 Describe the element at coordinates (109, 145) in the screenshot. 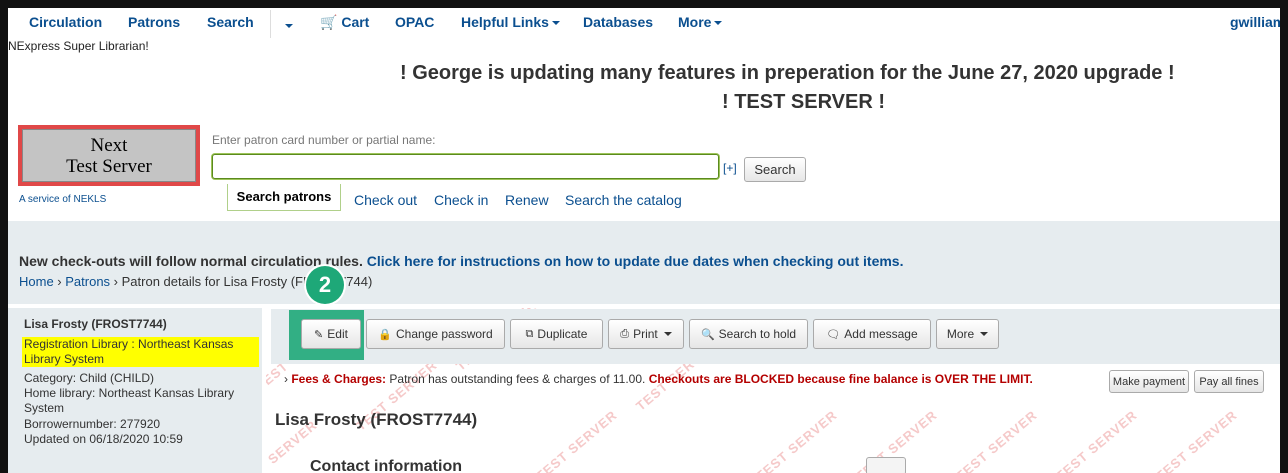

I see `logo-line1: Next` at that location.